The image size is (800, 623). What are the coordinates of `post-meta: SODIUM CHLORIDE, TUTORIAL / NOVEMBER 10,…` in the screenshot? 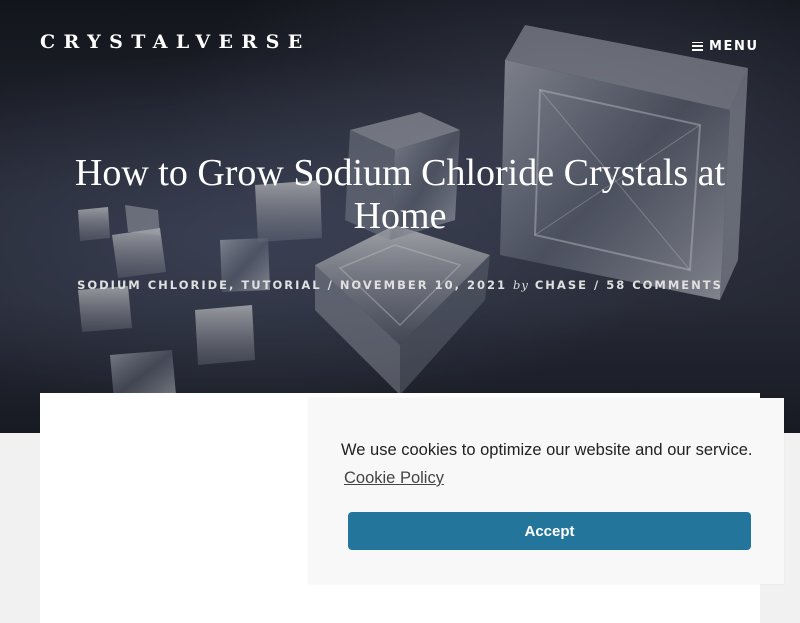 It's located at (400, 285).